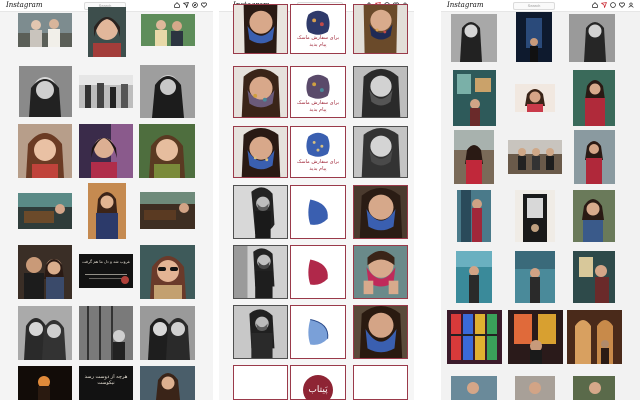 Image resolution: width=640 pixels, height=400 pixels. I want to click on post-tile: هرچه از دوست رسد نیکوست, so click(106, 383).